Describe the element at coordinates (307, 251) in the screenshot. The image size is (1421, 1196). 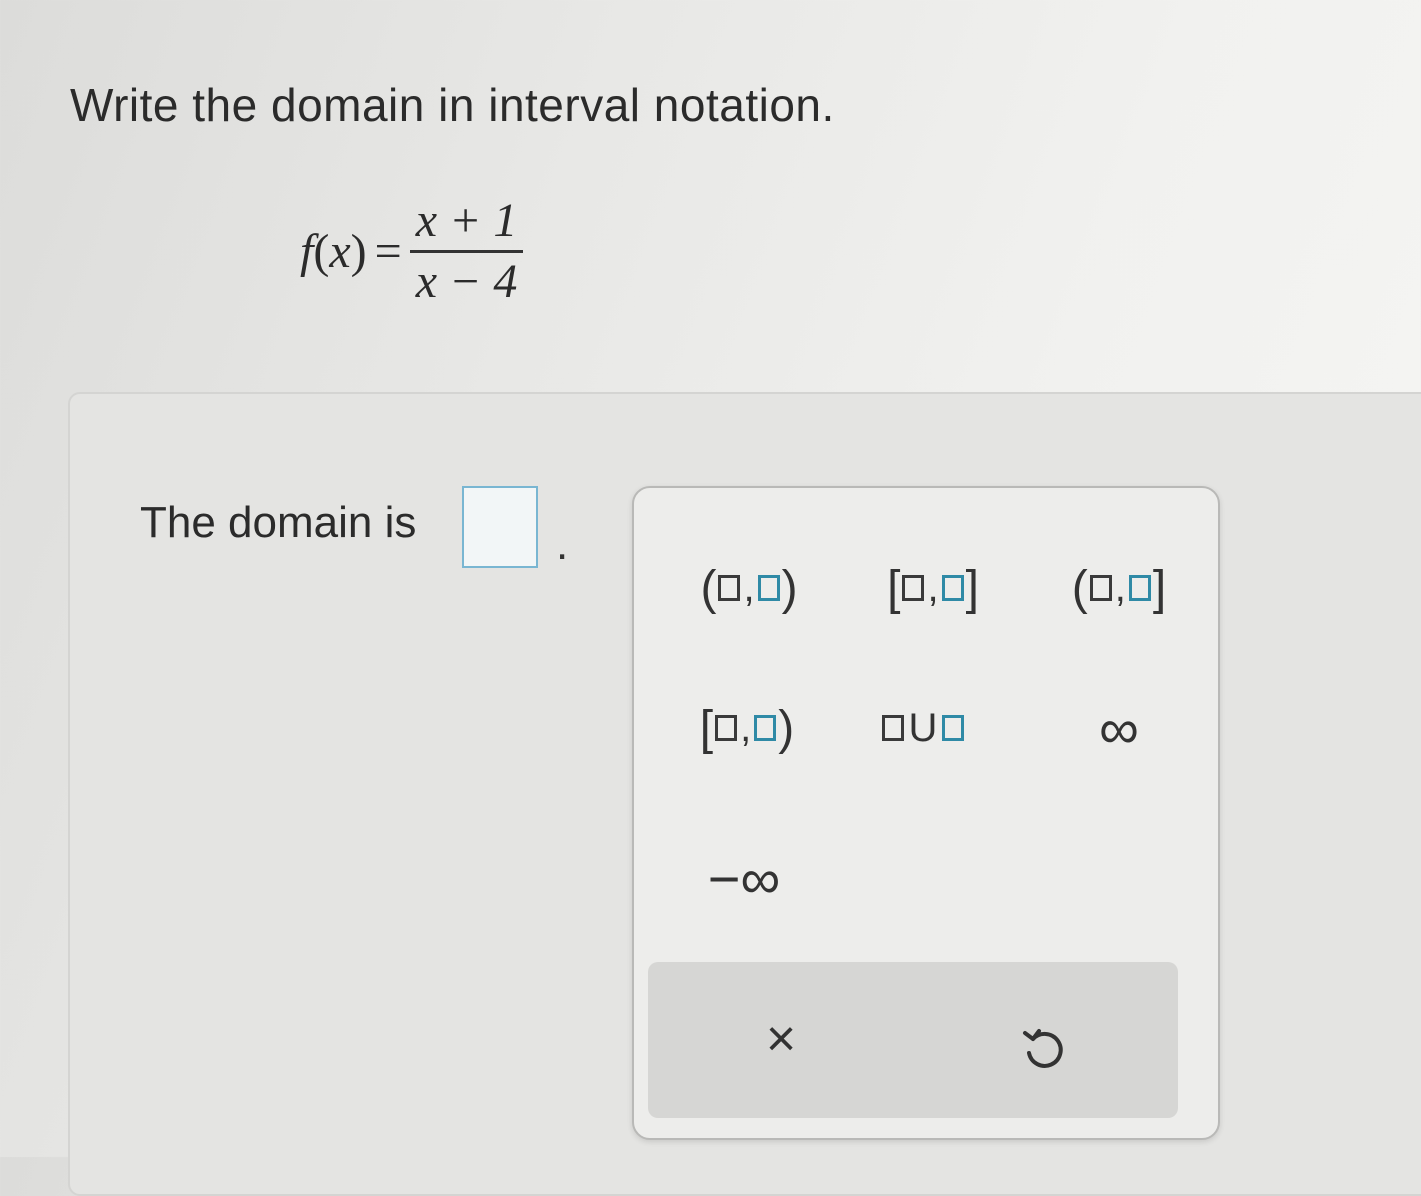
I see `function-name: f` at that location.